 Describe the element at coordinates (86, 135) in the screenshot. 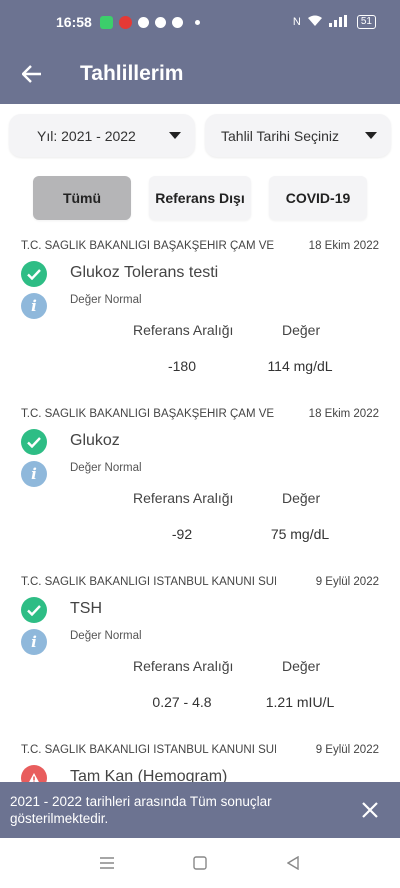

I see `year-select-value: Yıl: 2021 - 2022` at that location.